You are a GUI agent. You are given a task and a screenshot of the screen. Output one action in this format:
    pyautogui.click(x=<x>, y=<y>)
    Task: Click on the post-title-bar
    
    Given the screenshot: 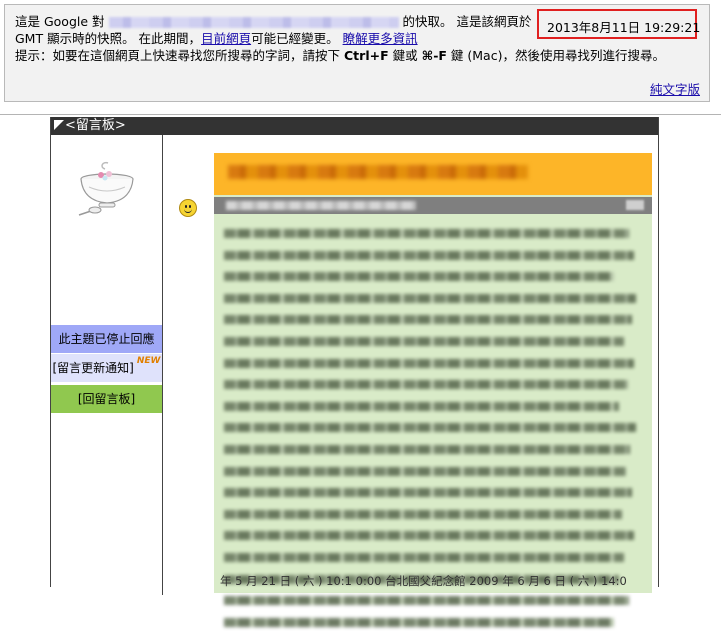 What is the action you would take?
    pyautogui.click(x=433, y=174)
    